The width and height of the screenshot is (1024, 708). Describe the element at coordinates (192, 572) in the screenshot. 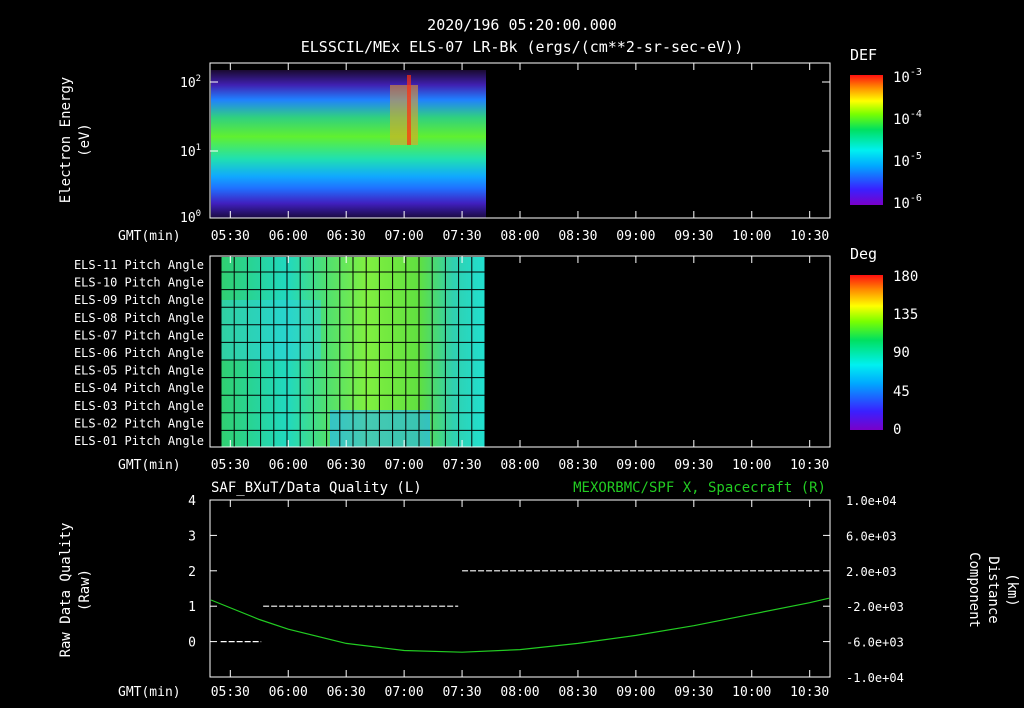

I see `y-tick-label: 2` at that location.